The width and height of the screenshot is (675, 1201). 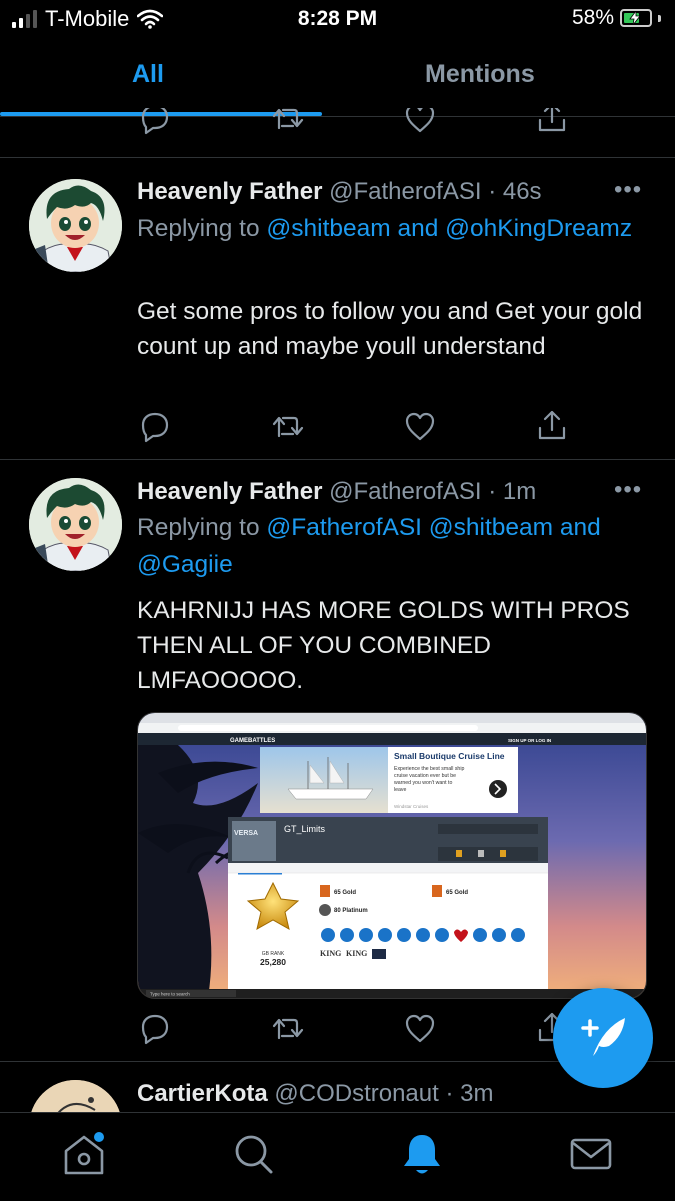 What do you see at coordinates (449, 756) in the screenshot?
I see `ad-title: Small Boutique Cruise Line` at bounding box center [449, 756].